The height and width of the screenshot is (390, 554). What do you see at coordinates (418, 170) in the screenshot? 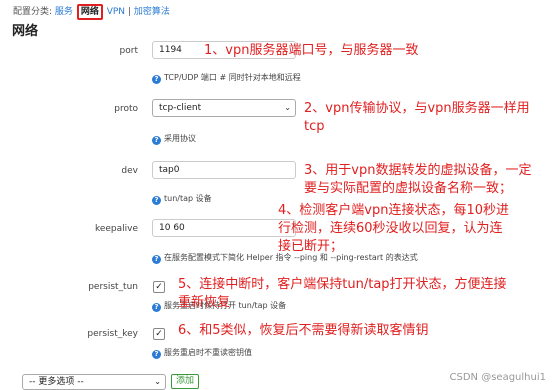
I see `annotation-3a: 3、用于vpn数据转发的虚拟设备，一定` at bounding box center [418, 170].